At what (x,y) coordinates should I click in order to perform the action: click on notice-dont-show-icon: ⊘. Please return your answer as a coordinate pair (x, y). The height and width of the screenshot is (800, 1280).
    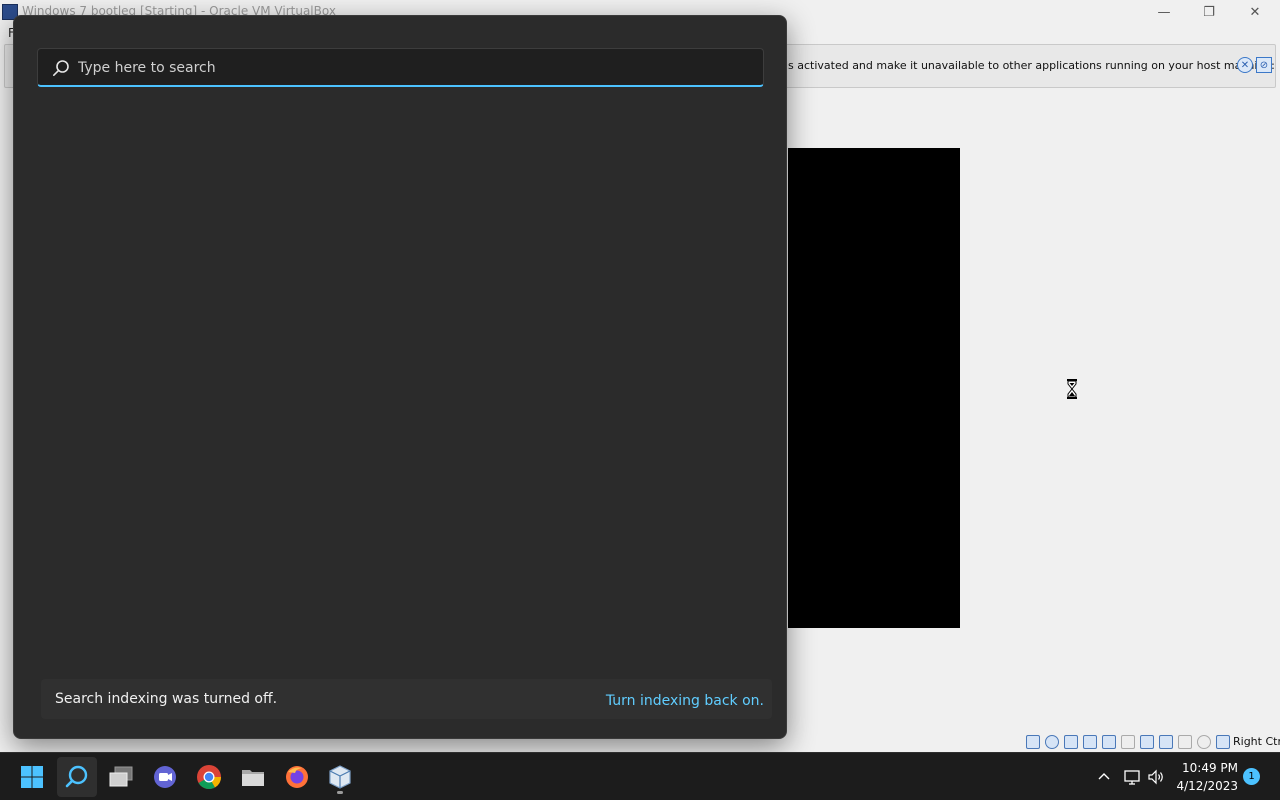
    Looking at the image, I should click on (1264, 65).